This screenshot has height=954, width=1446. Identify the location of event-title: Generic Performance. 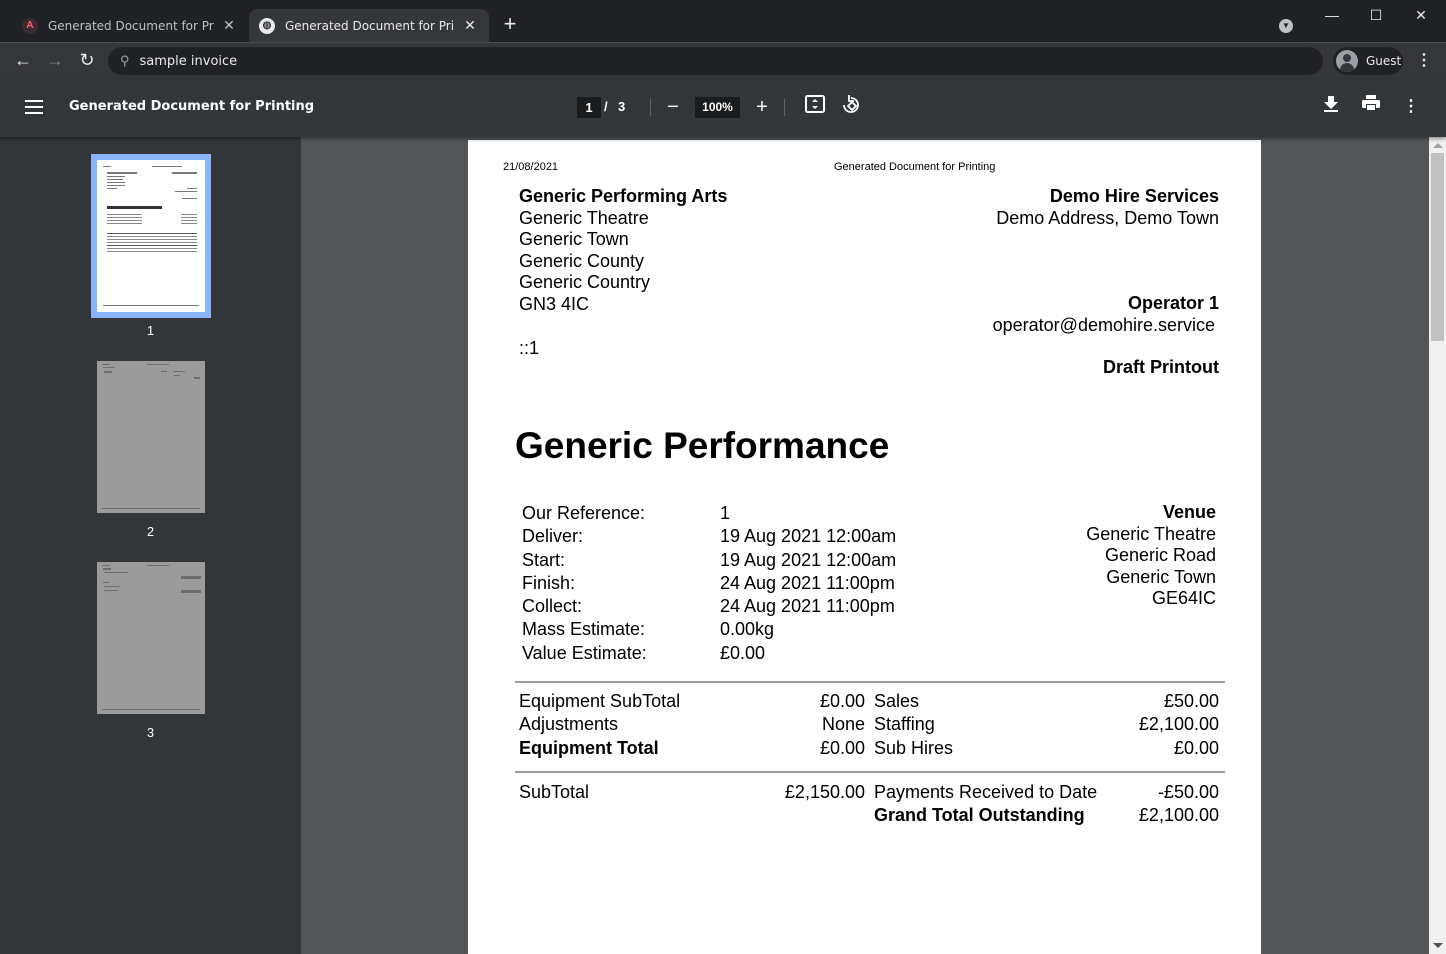
(702, 445).